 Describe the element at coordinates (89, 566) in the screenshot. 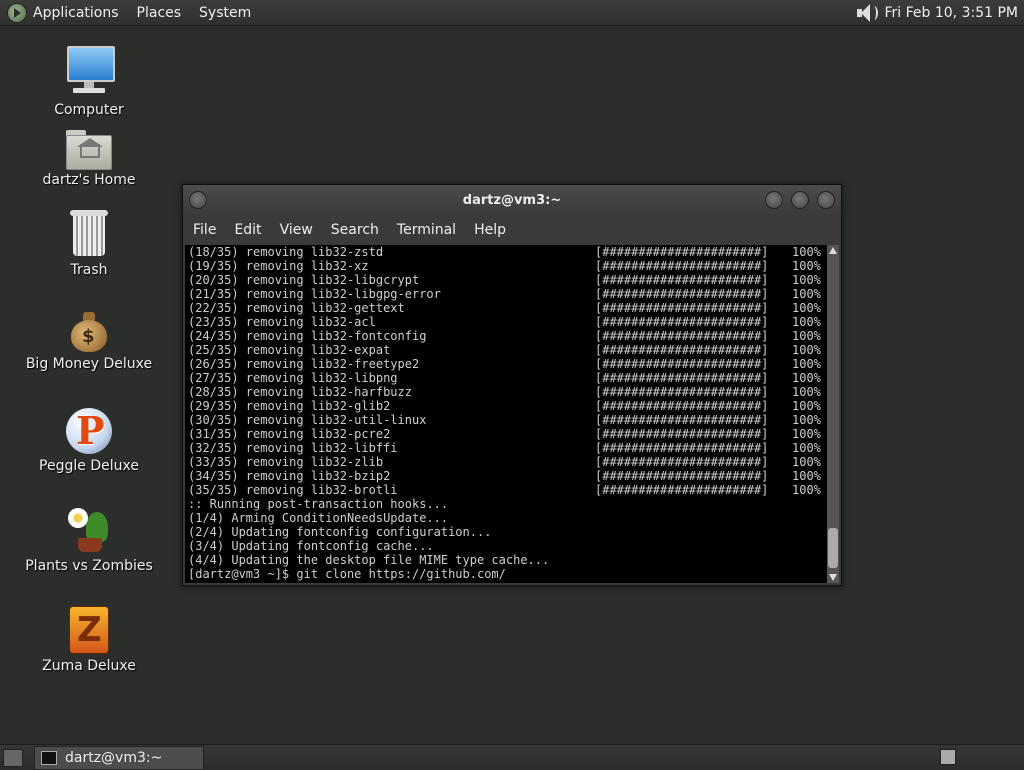

I see `desktop-icon-label: Plants vs Zombies` at that location.